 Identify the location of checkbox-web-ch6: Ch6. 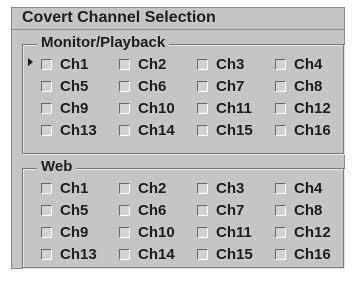
(158, 210).